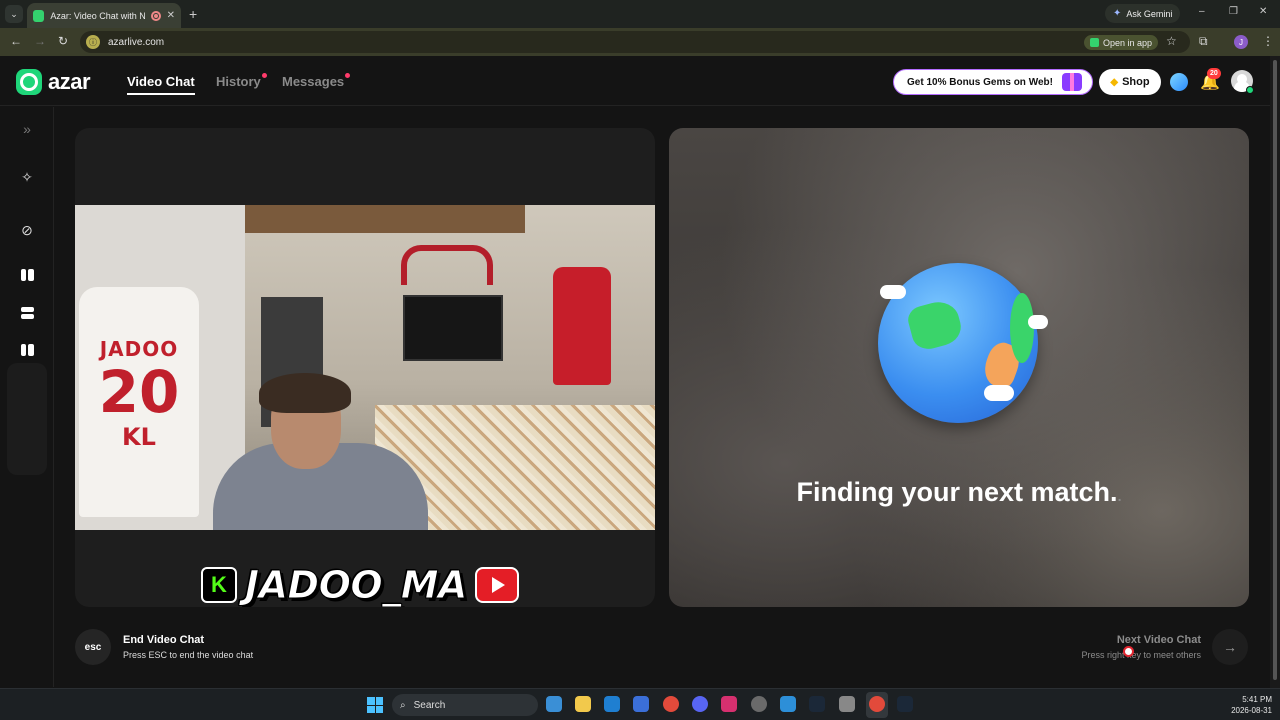  Describe the element at coordinates (877, 704) in the screenshot. I see `chrome-active-icon` at that location.